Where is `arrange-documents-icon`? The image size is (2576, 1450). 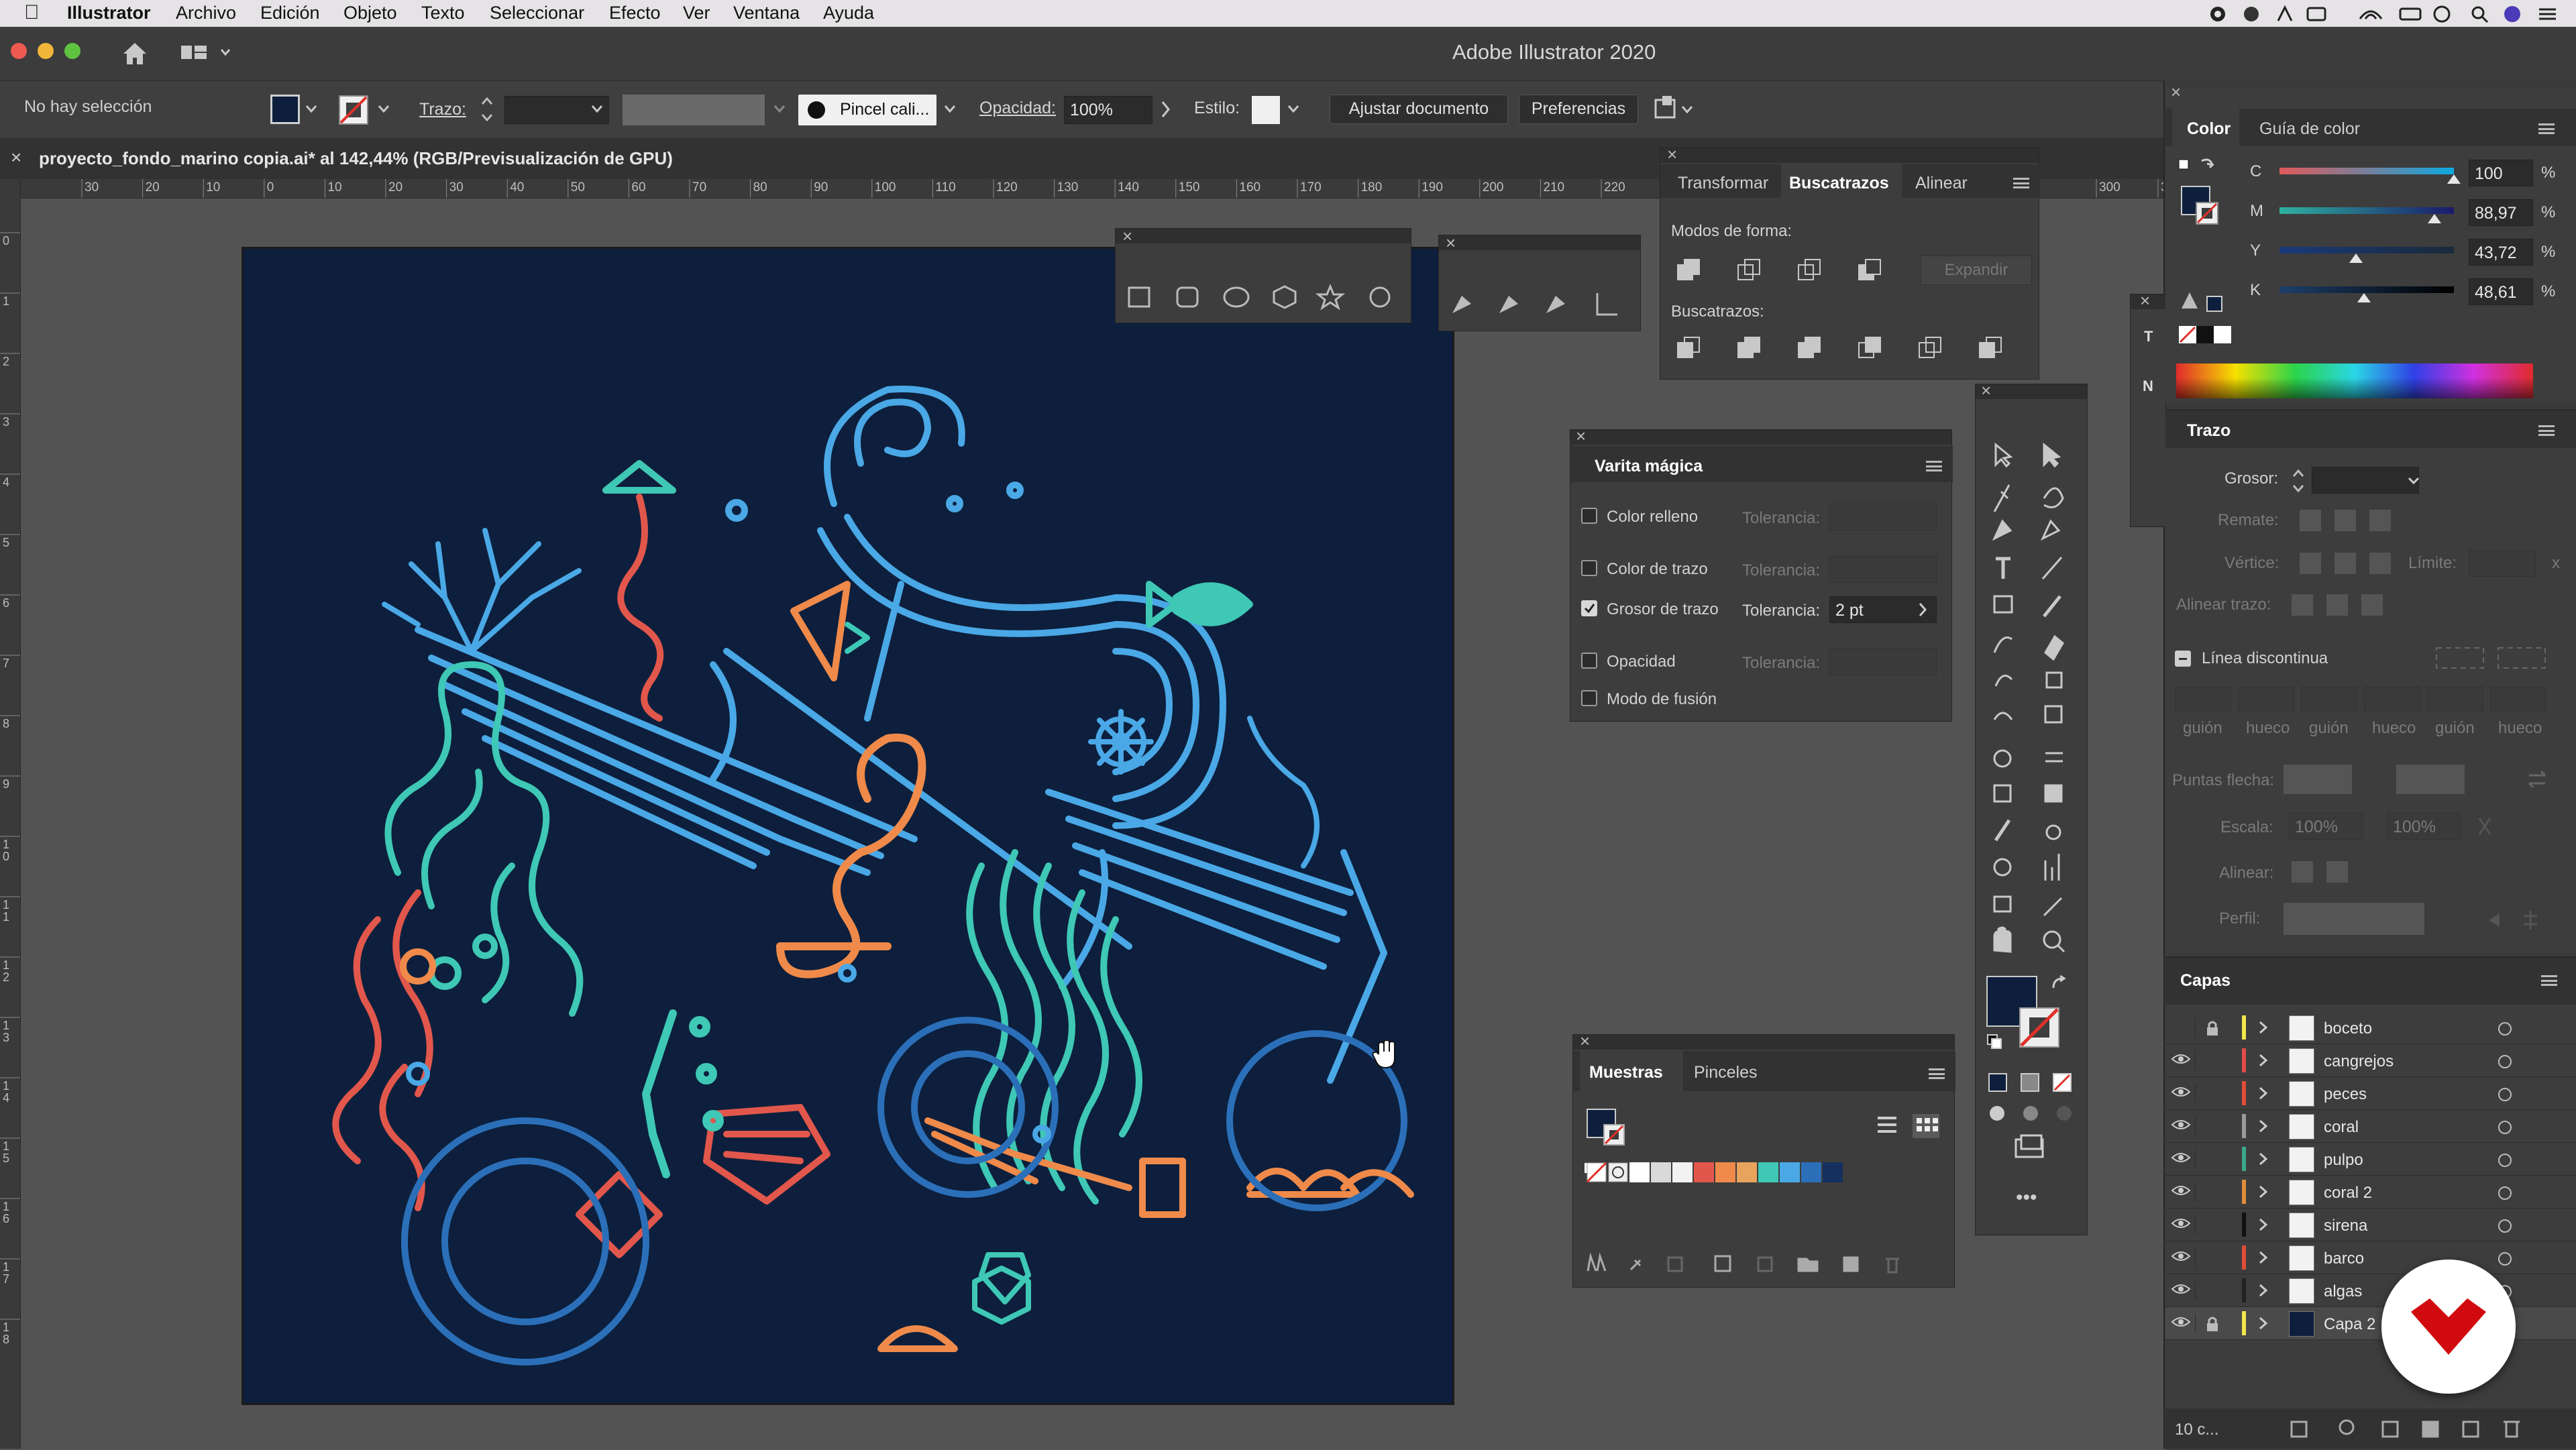
arrange-documents-icon is located at coordinates (1676, 109).